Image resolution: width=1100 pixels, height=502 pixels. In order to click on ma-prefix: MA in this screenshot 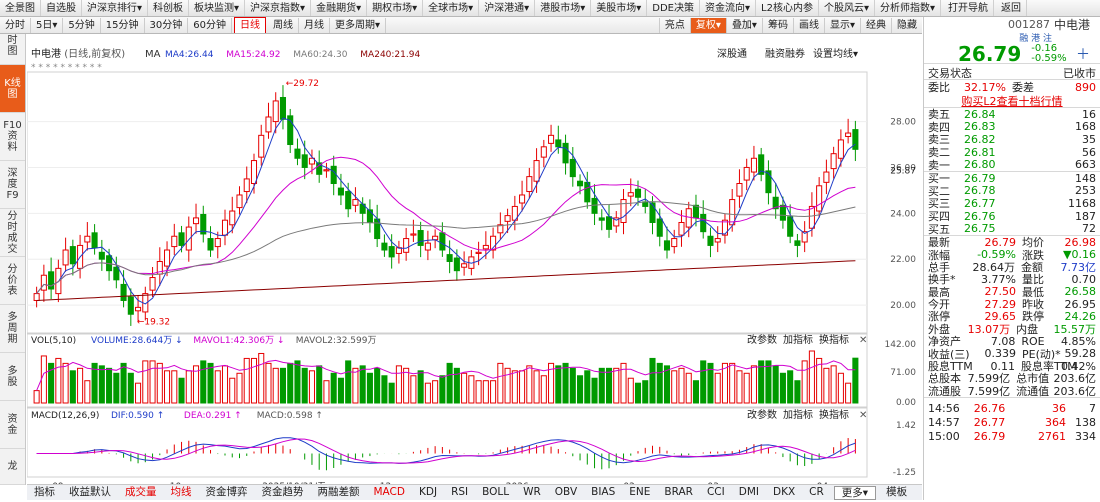, I will do `click(153, 54)`.